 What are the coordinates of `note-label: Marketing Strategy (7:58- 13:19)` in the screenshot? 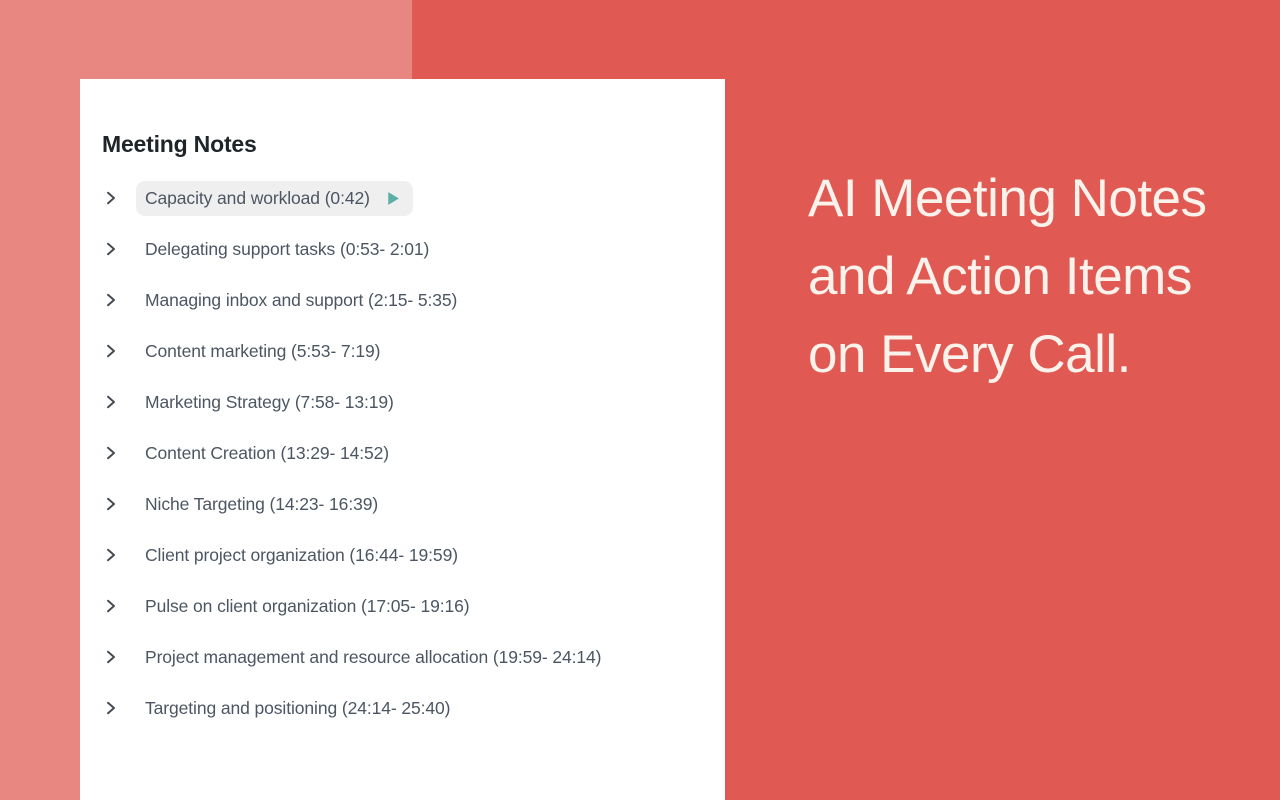 It's located at (269, 401).